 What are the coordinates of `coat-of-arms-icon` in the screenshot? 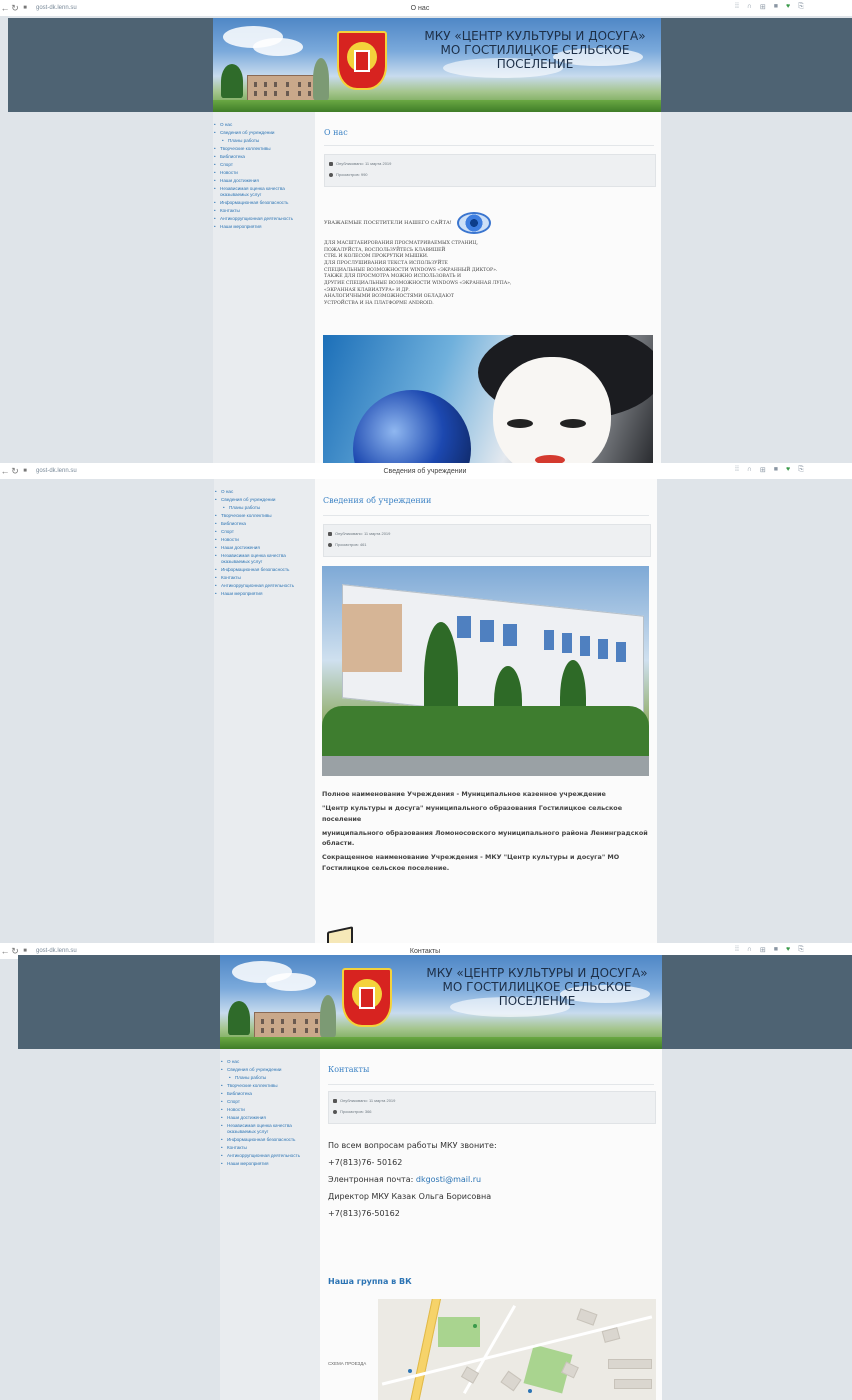 It's located at (367, 997).